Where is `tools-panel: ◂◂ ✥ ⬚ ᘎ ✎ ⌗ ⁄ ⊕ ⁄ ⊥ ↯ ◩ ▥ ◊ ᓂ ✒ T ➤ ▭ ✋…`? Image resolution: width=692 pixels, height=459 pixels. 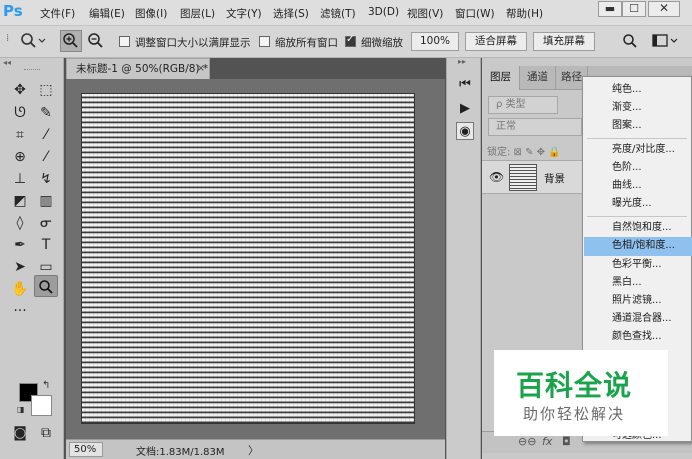 tools-panel: ◂◂ ✥ ⬚ ᘎ ✎ ⌗ ⁄ ⊕ ⁄ ⊥ ↯ ◩ ▥ ◊ ᓂ ✒ T ➤ ▭ ✋… is located at coordinates (32, 258).